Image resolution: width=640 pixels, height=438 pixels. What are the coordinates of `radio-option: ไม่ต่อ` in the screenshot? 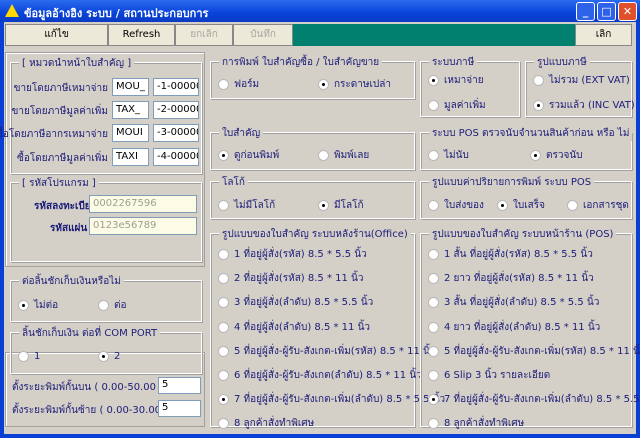 It's located at (38, 305).